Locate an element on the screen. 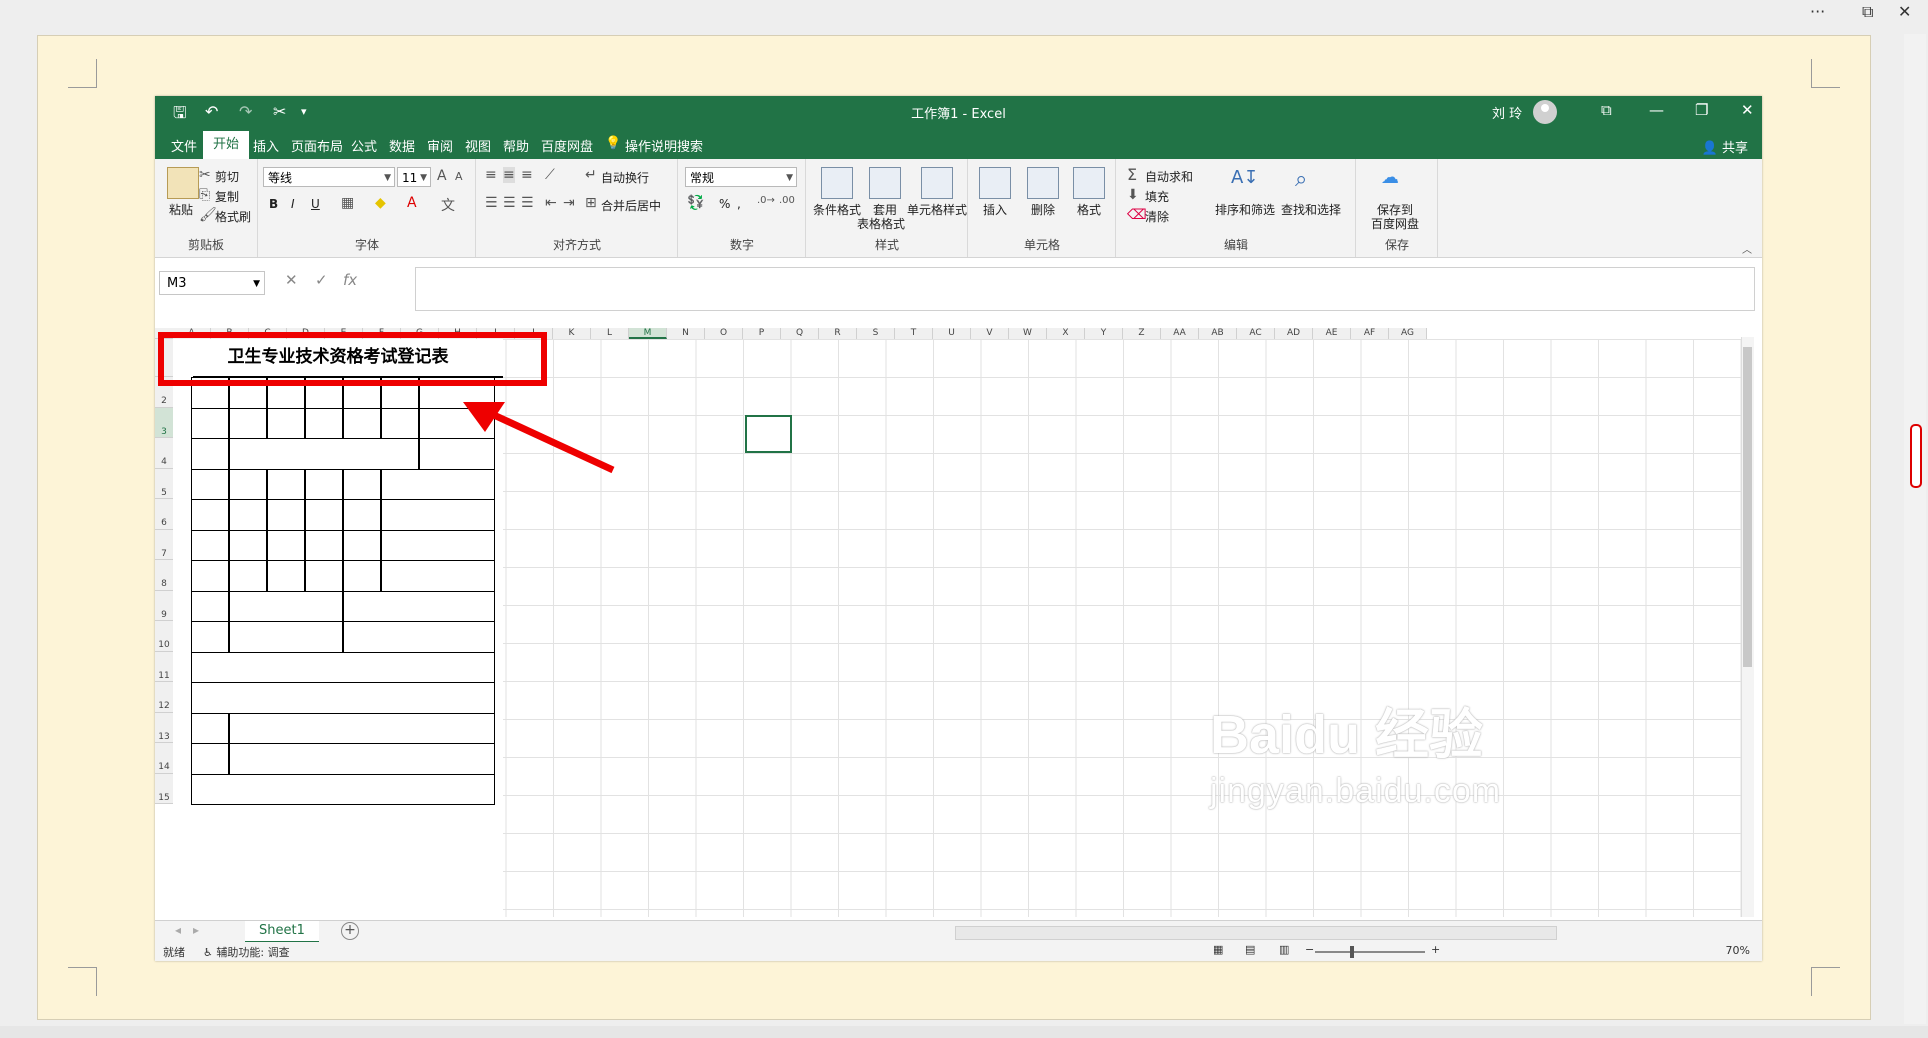  insert-function-icon: fx is located at coordinates (350, 280).